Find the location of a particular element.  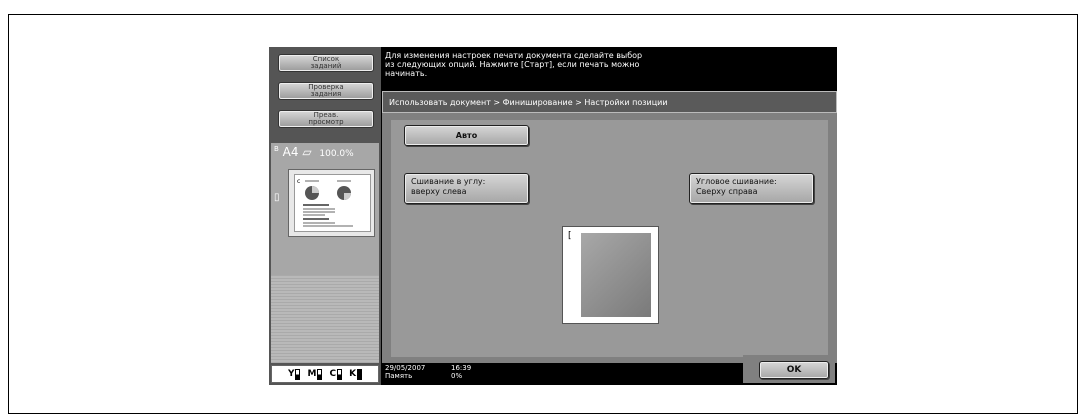

toner-label: C is located at coordinates (333, 374).